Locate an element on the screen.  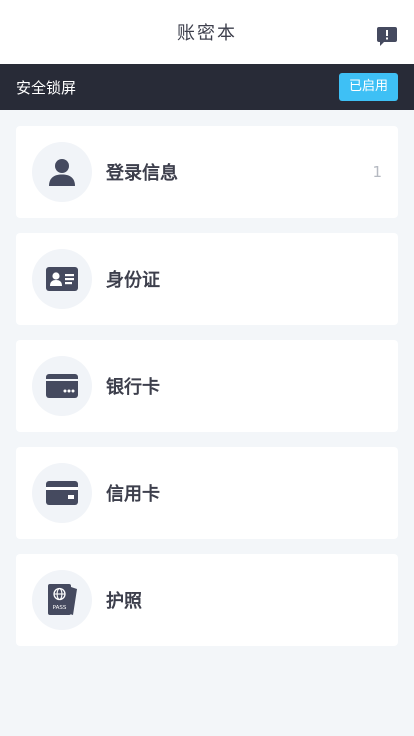
credit-card-icon is located at coordinates (62, 493).